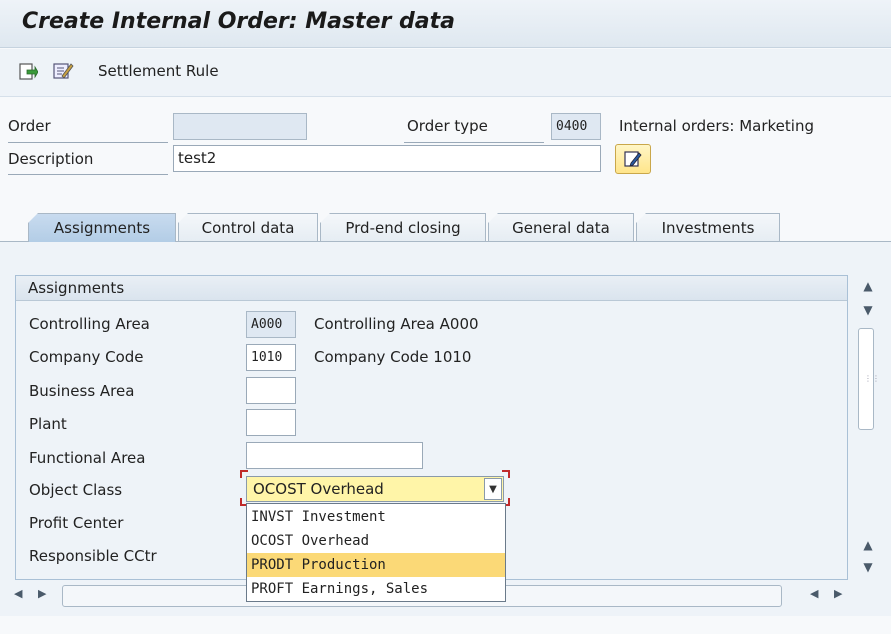 The image size is (891, 634). I want to click on functional-area-label: Functional Area, so click(87, 458).